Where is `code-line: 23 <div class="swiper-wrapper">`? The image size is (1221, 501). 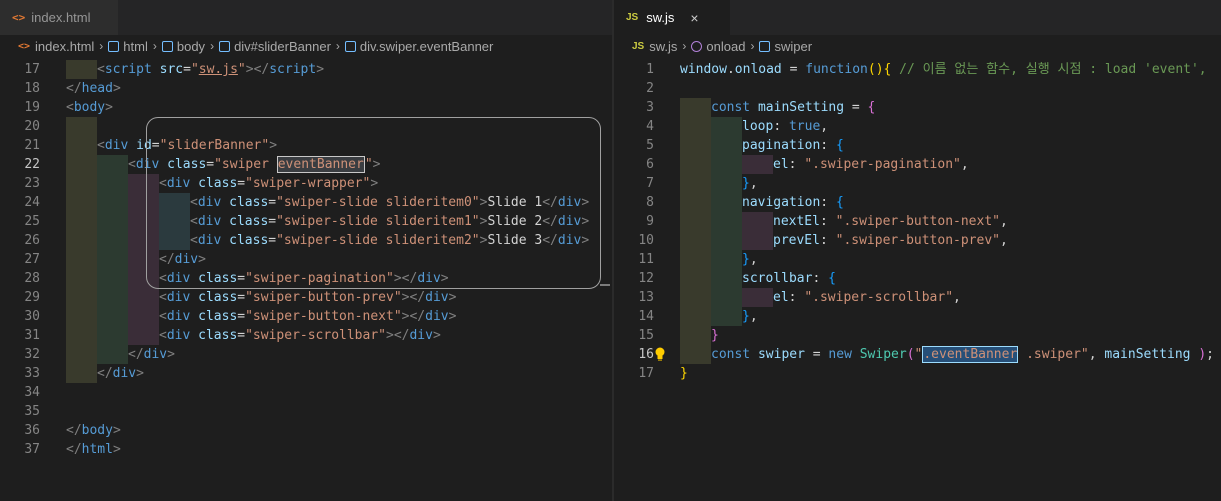
code-line: 23 <div class="swiper-wrapper"> is located at coordinates (306, 183).